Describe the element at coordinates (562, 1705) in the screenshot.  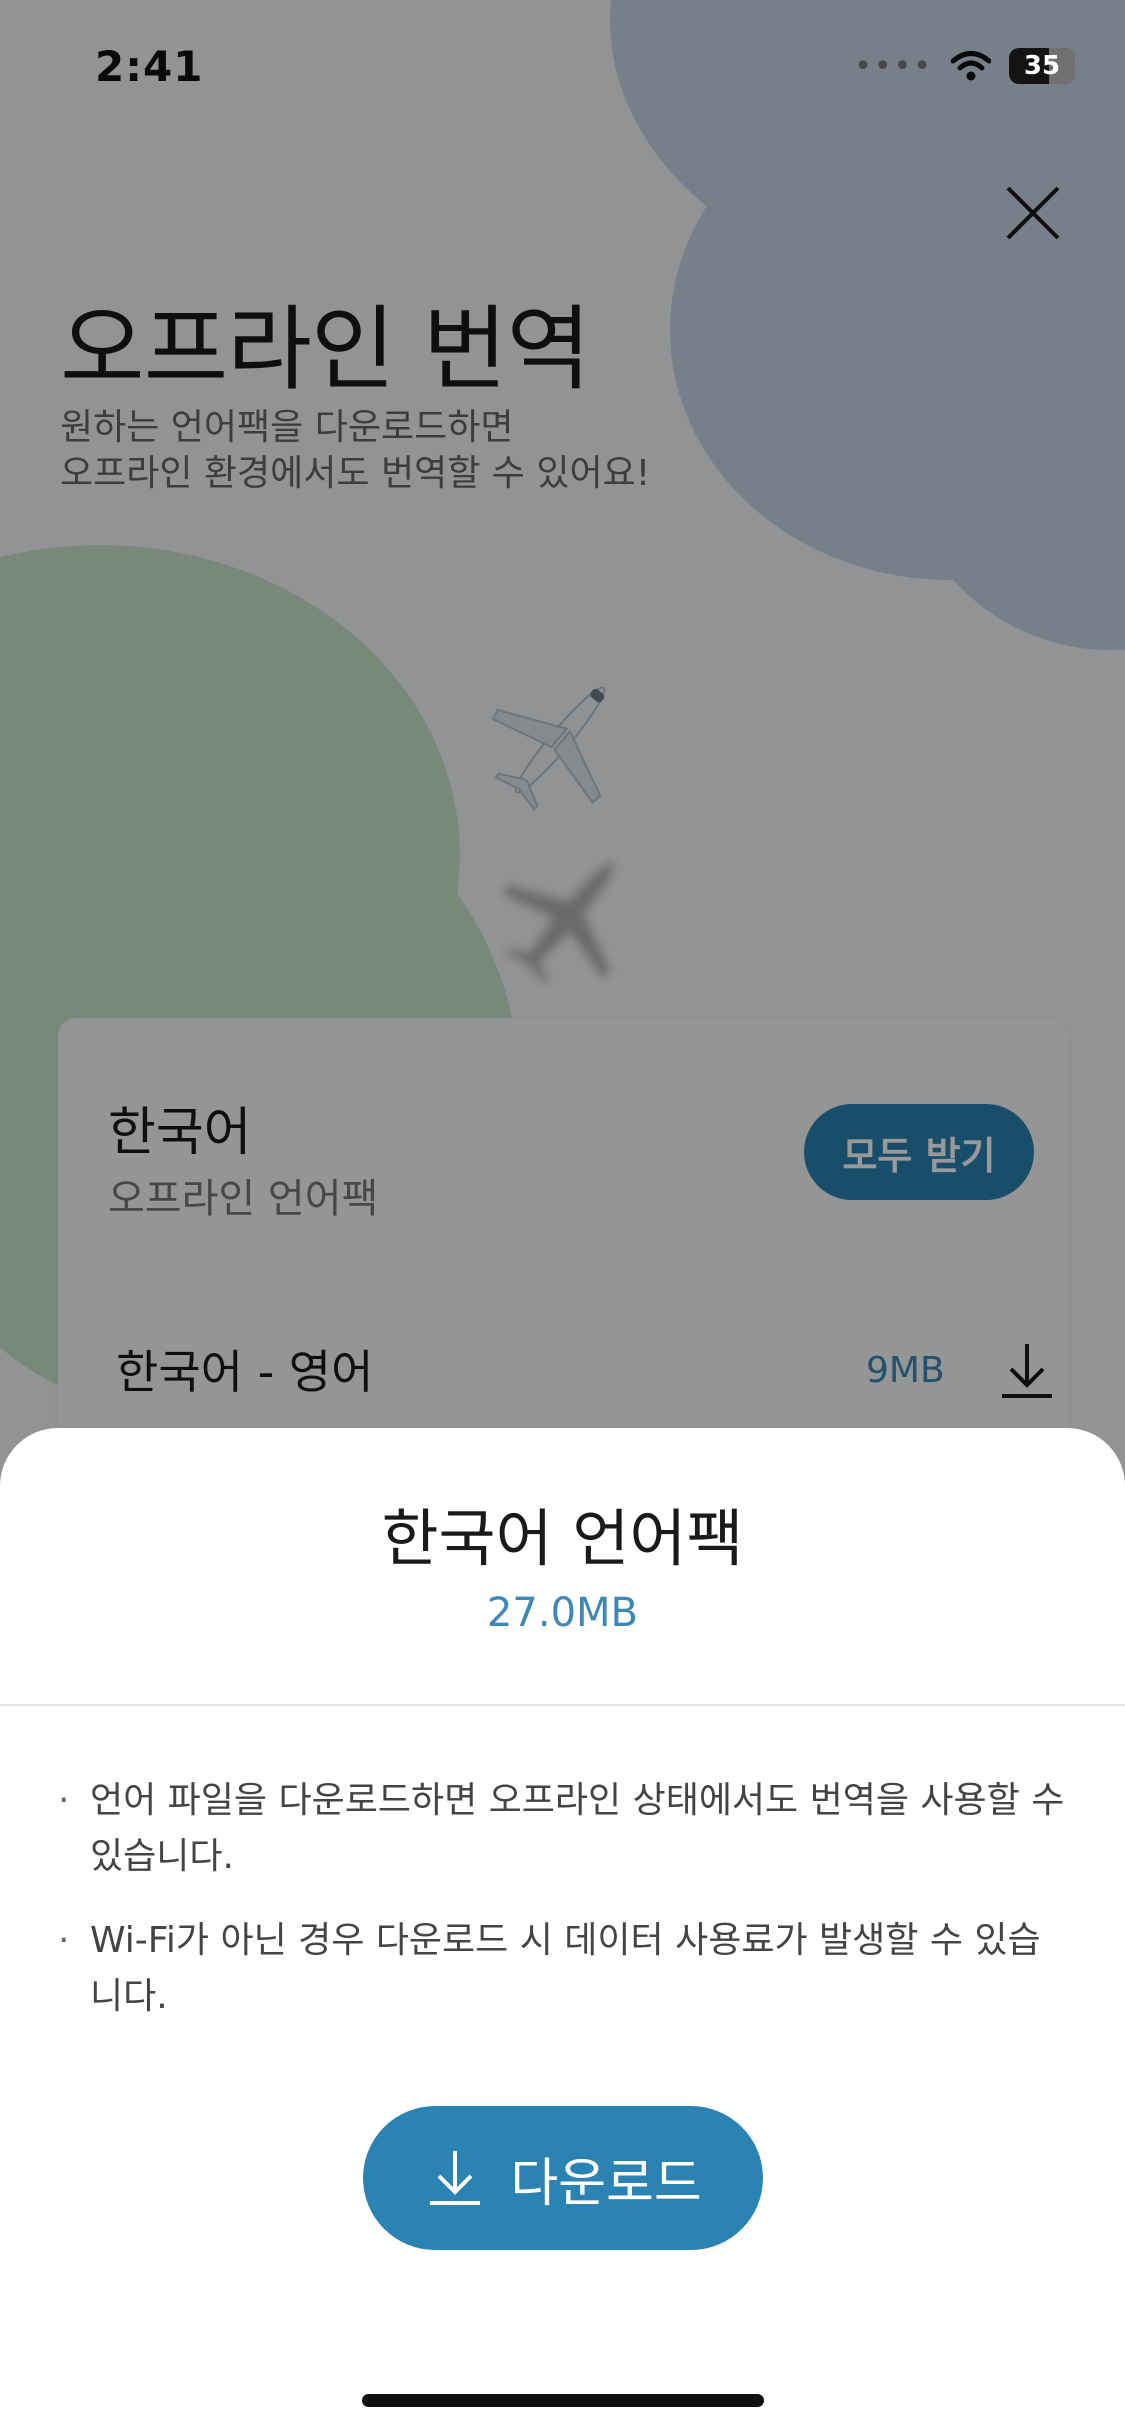
I see `sheet-divider` at that location.